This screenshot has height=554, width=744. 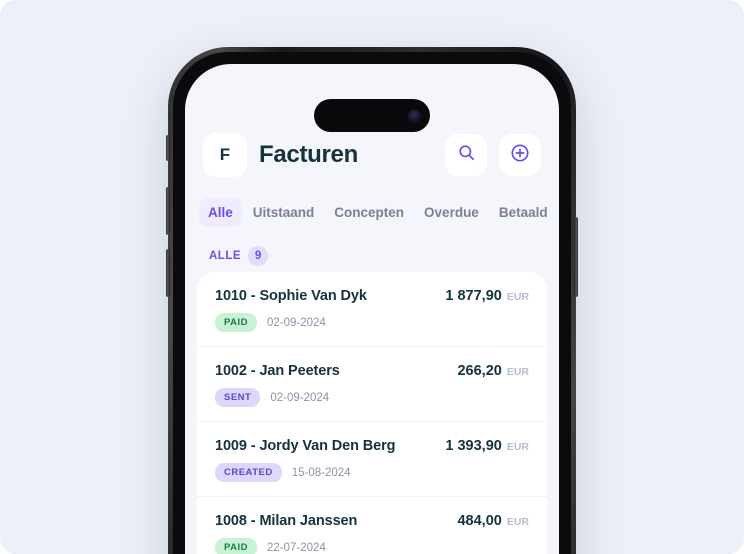 What do you see at coordinates (479, 371) in the screenshot?
I see `invoice-amount: 266,20` at bounding box center [479, 371].